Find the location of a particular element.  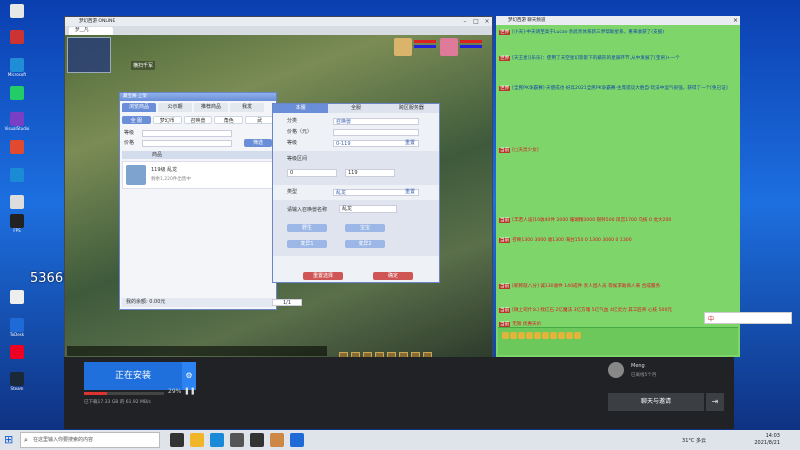

clock-date: 2021/8/21 is located at coordinates (767, 443).